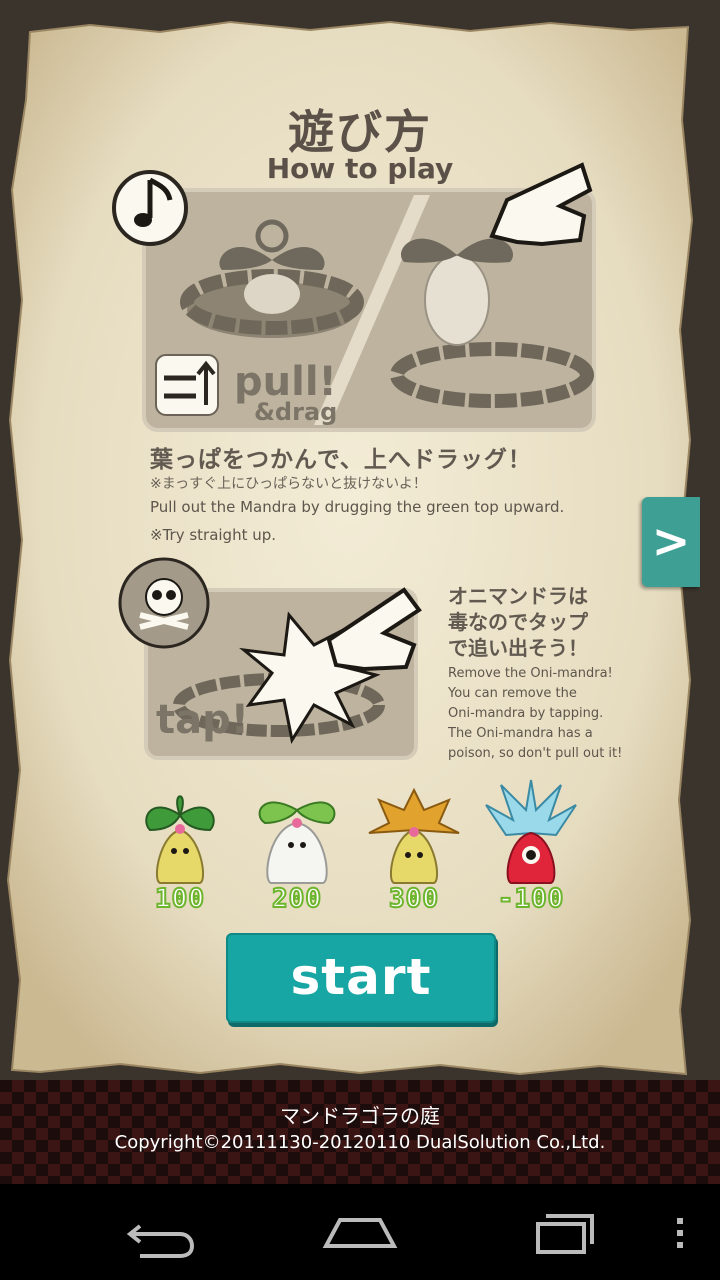 Image resolution: width=720 pixels, height=1280 pixels. What do you see at coordinates (680, 1232) in the screenshot?
I see `menu-icon` at bounding box center [680, 1232].